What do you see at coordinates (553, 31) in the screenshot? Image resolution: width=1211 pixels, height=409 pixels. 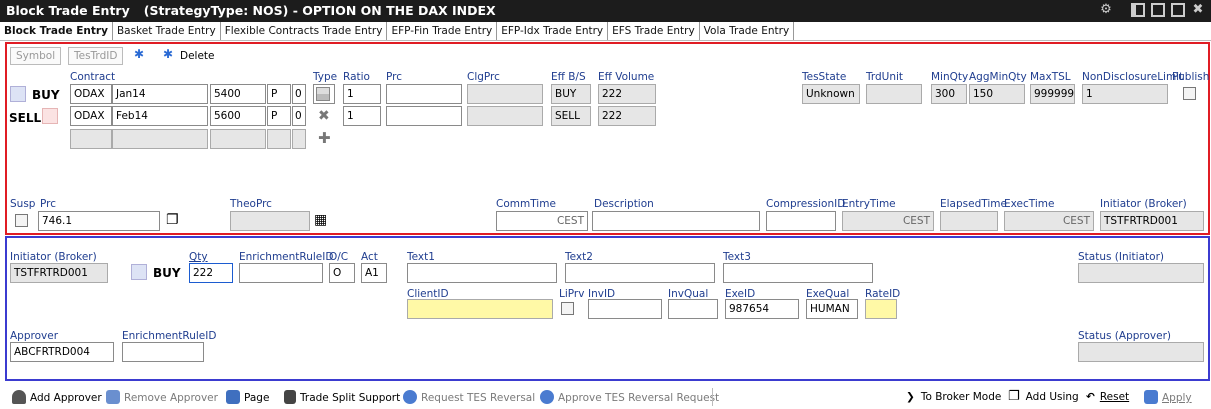 I see `tab-efp-idx: EFP-Idx Trade Entry` at bounding box center [553, 31].